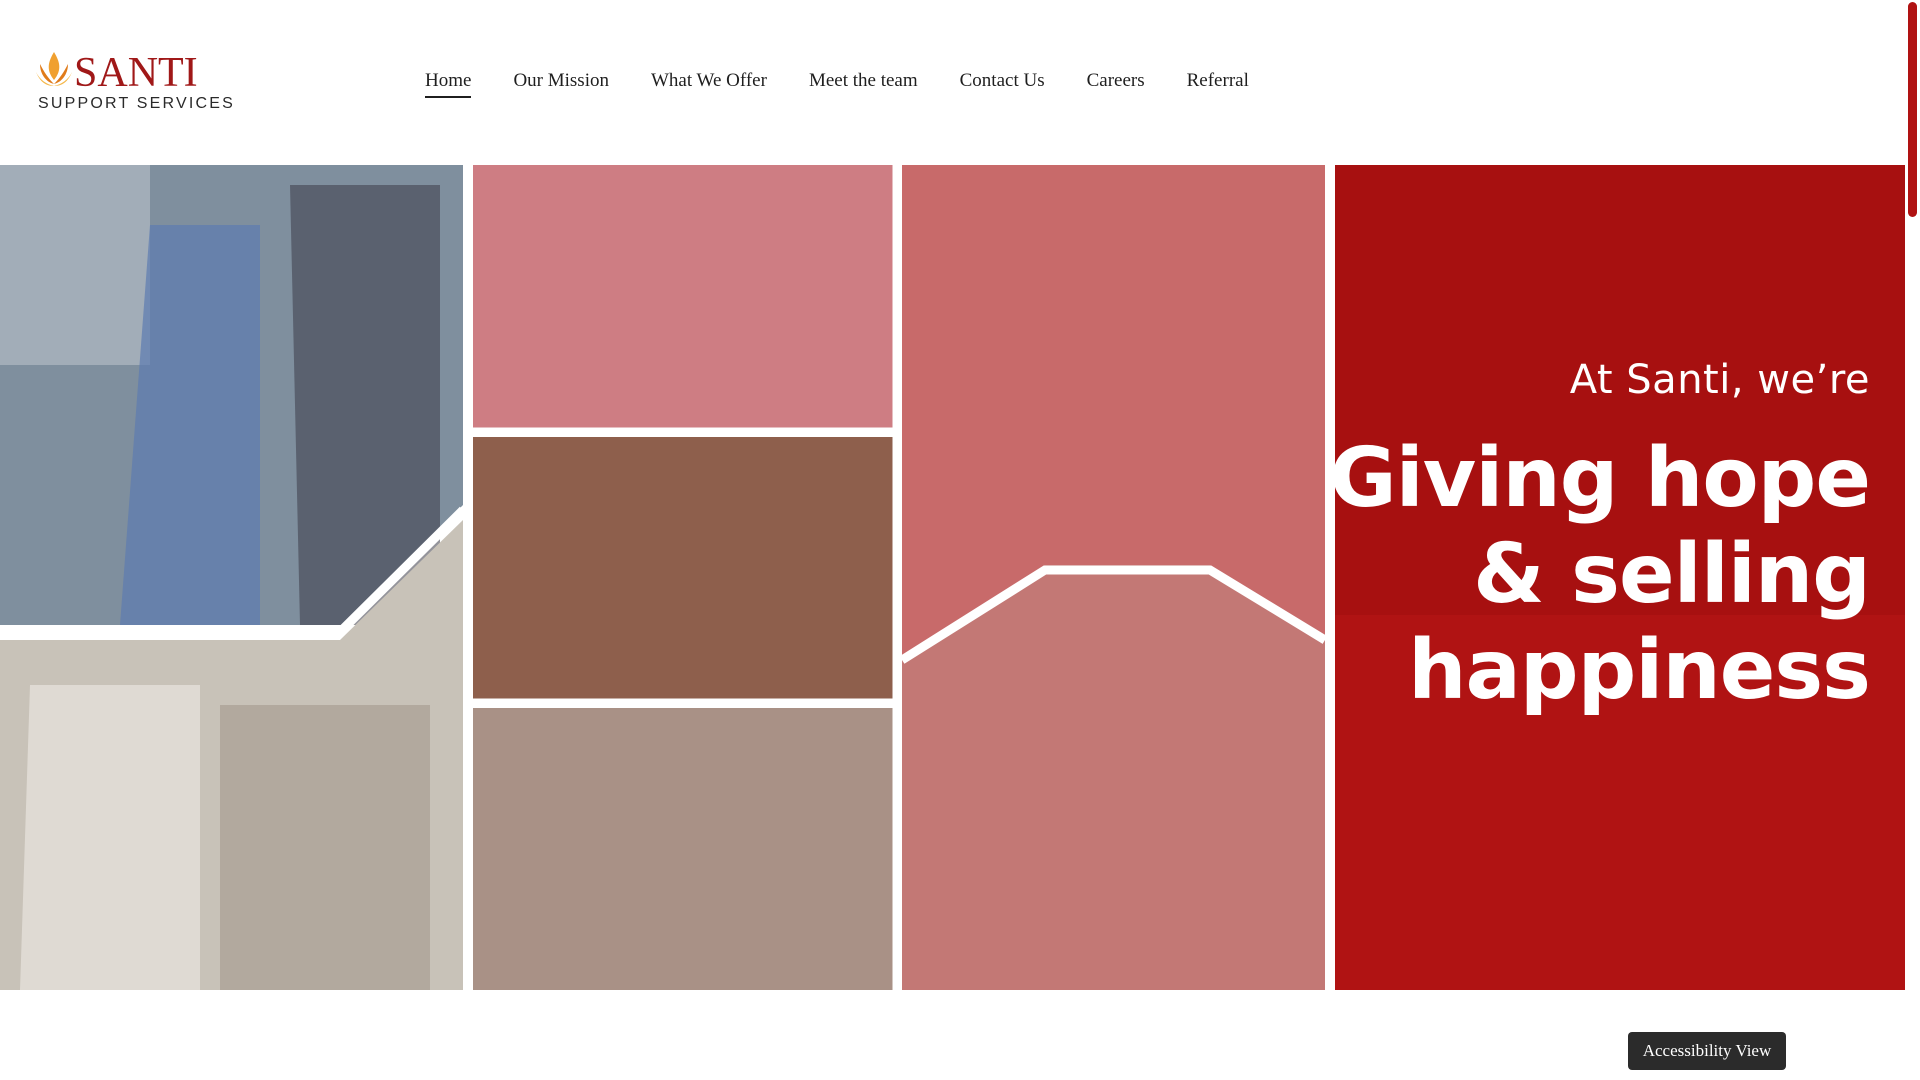 This screenshot has height=1080, width=1920. What do you see at coordinates (1707, 1051) in the screenshot?
I see `accessibility-view-button: Accessibility View` at bounding box center [1707, 1051].